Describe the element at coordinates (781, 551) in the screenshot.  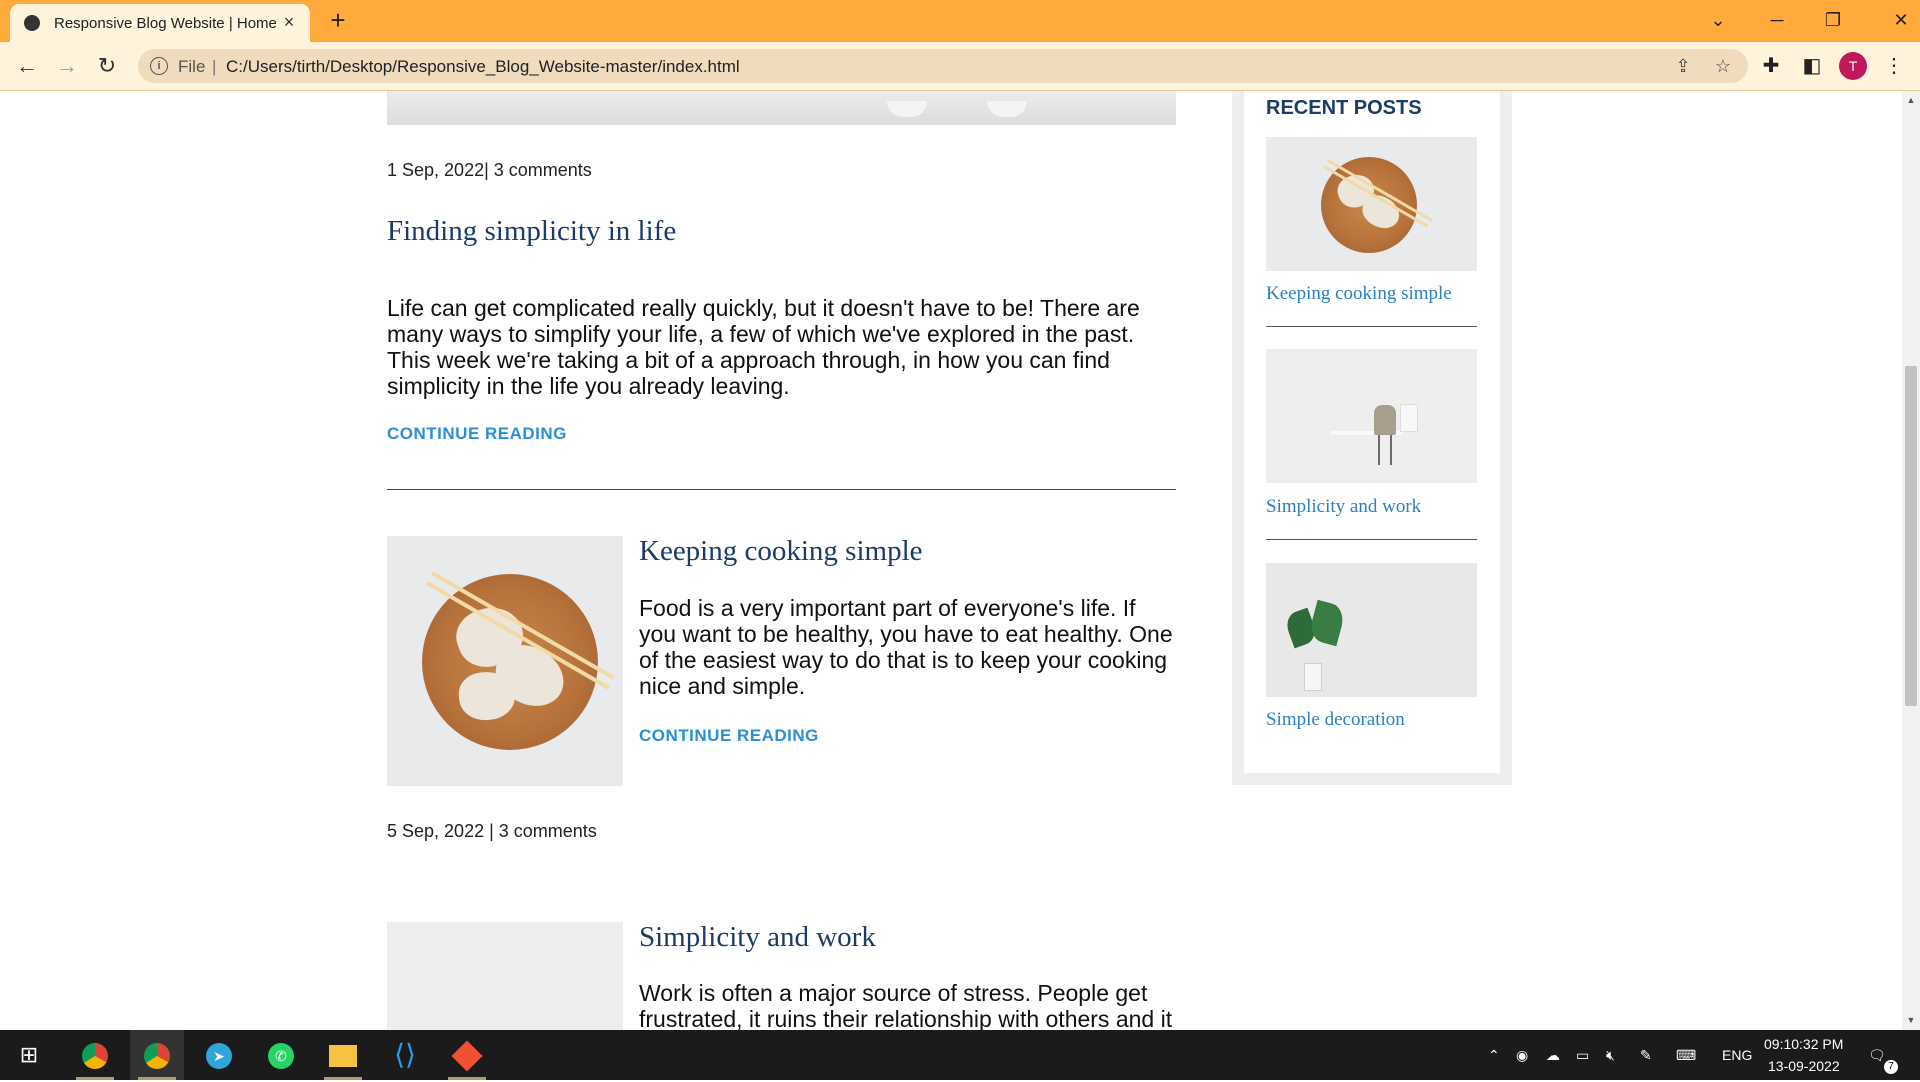
I see `post-title: Keeping cooking simple` at that location.